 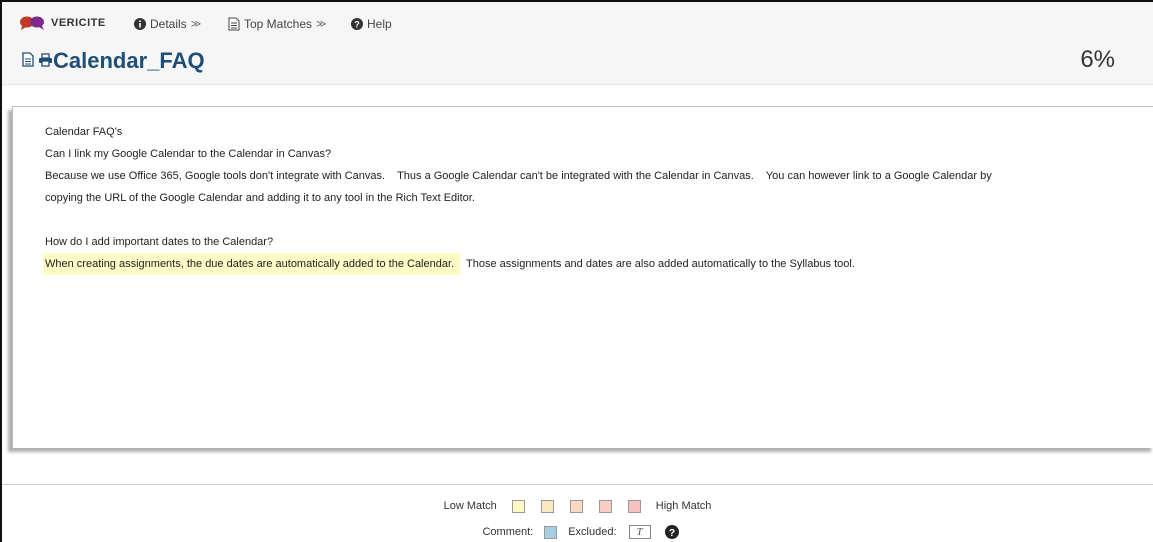 I want to click on speech-bubbles-icon, so click(x=32, y=23).